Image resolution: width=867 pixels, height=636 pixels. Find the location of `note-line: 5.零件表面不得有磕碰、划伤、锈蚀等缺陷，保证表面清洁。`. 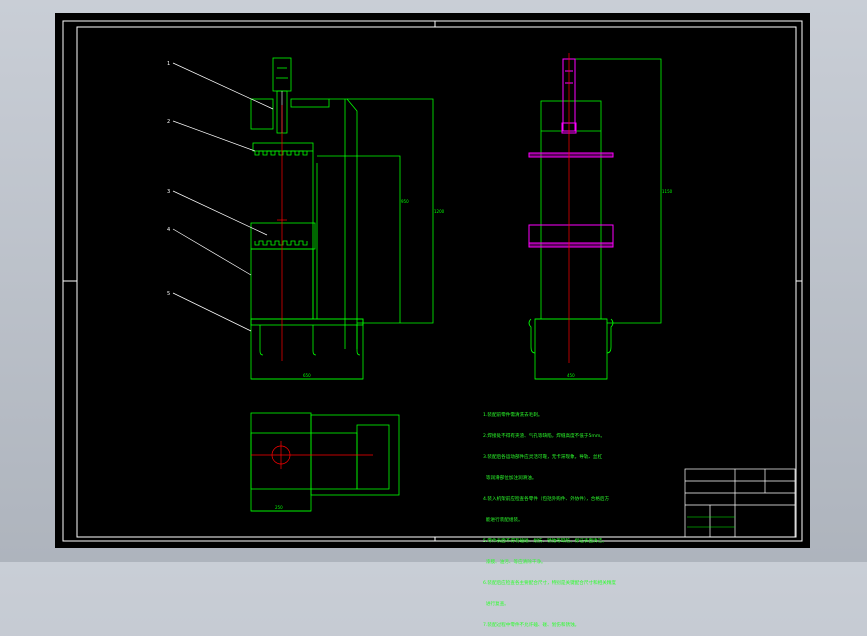

note-line: 5.零件表面不得有磕碰、划伤、锈蚀等缺陷，保证表面清洁。 is located at coordinates (545, 541).